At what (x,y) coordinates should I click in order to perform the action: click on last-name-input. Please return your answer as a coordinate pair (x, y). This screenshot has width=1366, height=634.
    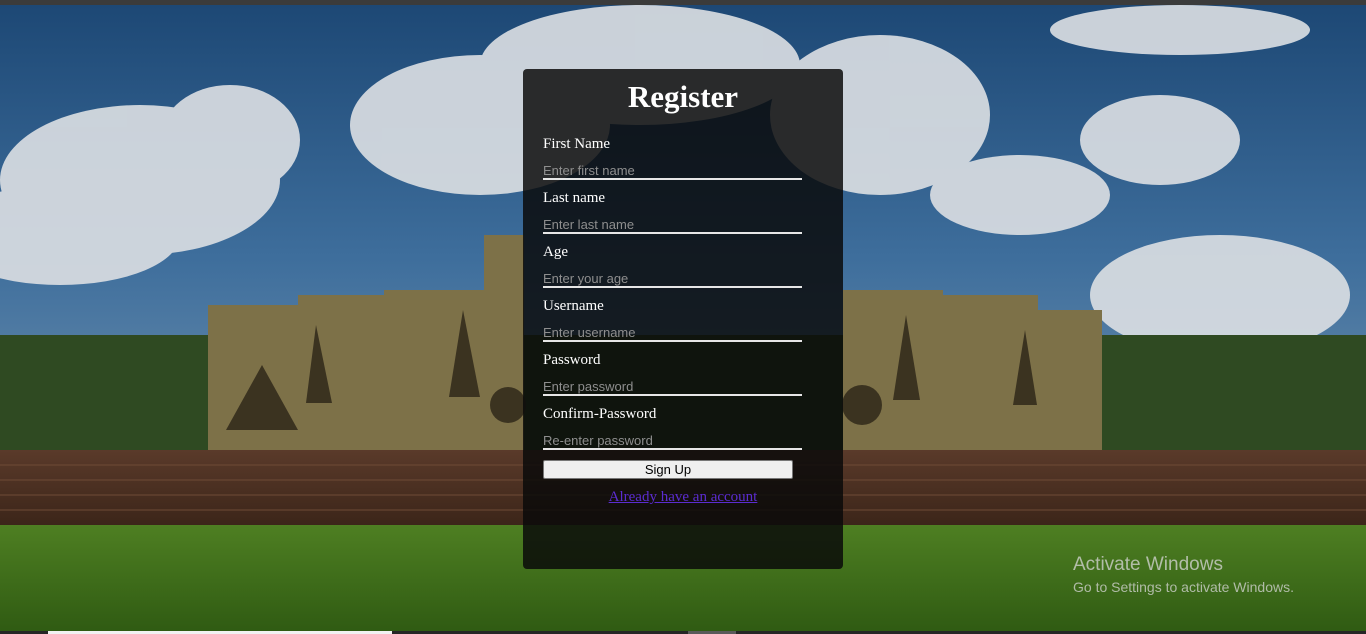
    Looking at the image, I should click on (672, 225).